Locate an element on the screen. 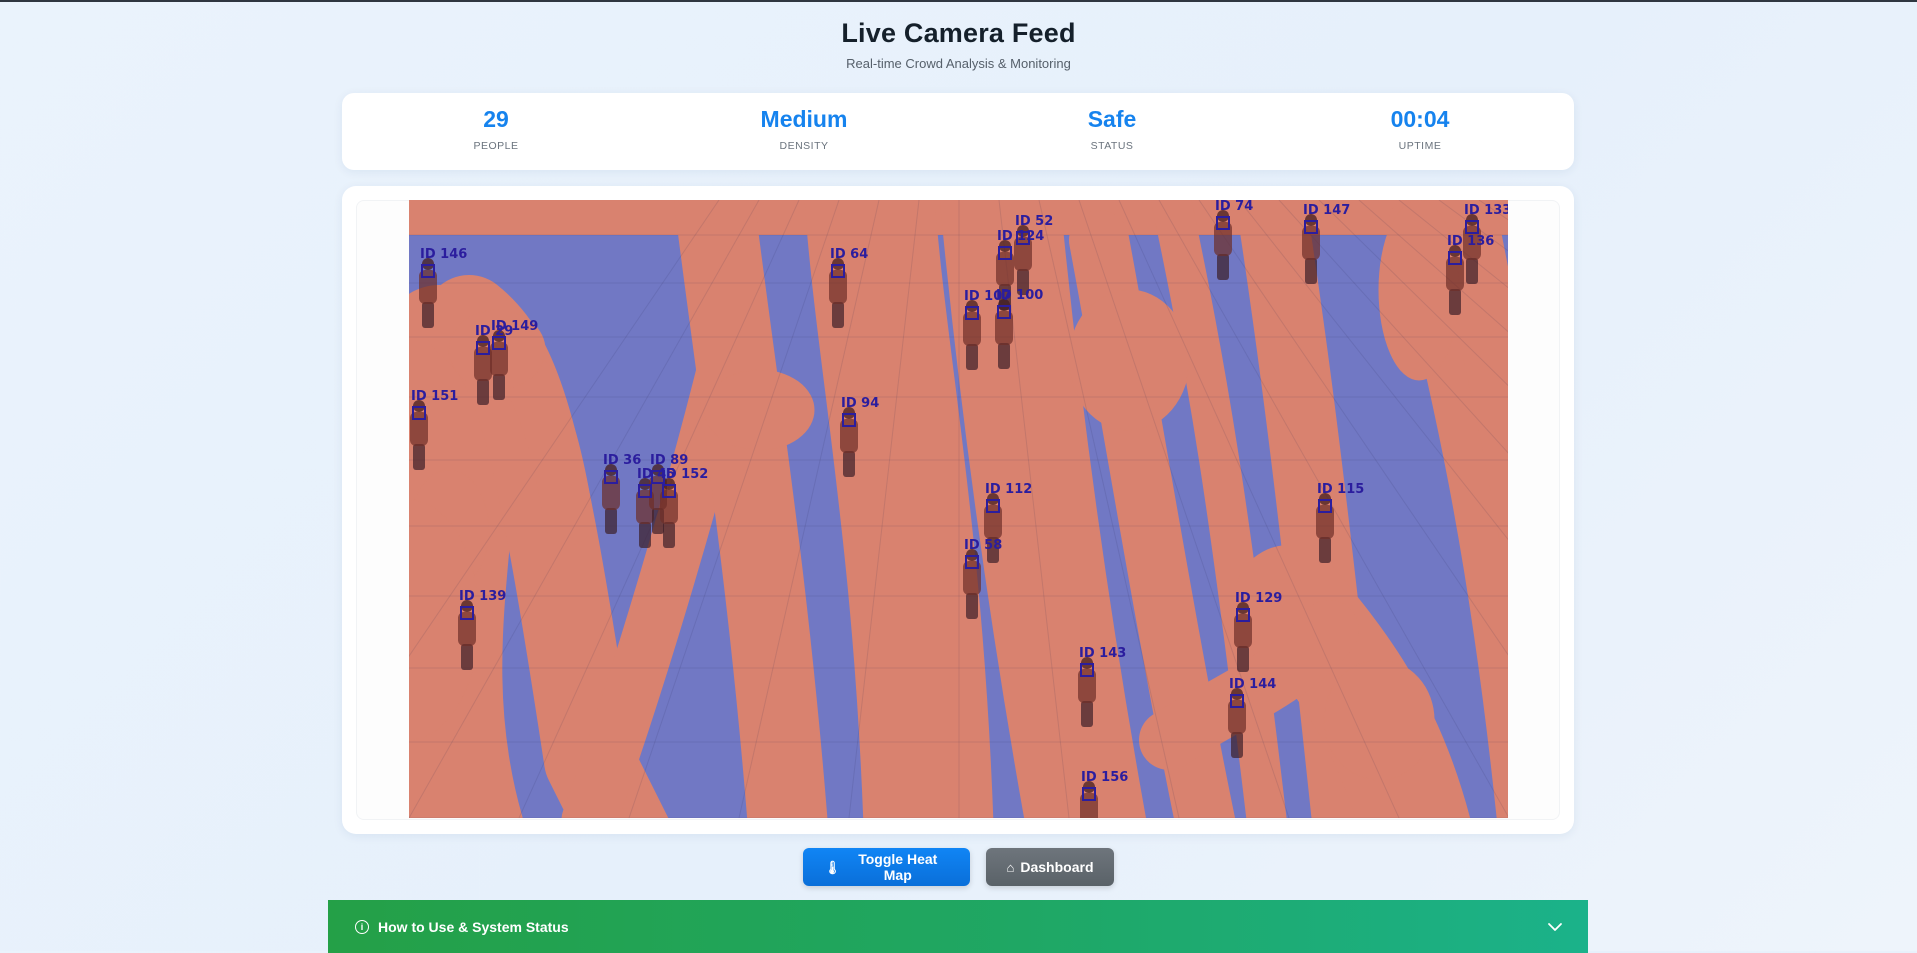 The width and height of the screenshot is (1917, 953). detection-label: ID 112 is located at coordinates (1008, 489).